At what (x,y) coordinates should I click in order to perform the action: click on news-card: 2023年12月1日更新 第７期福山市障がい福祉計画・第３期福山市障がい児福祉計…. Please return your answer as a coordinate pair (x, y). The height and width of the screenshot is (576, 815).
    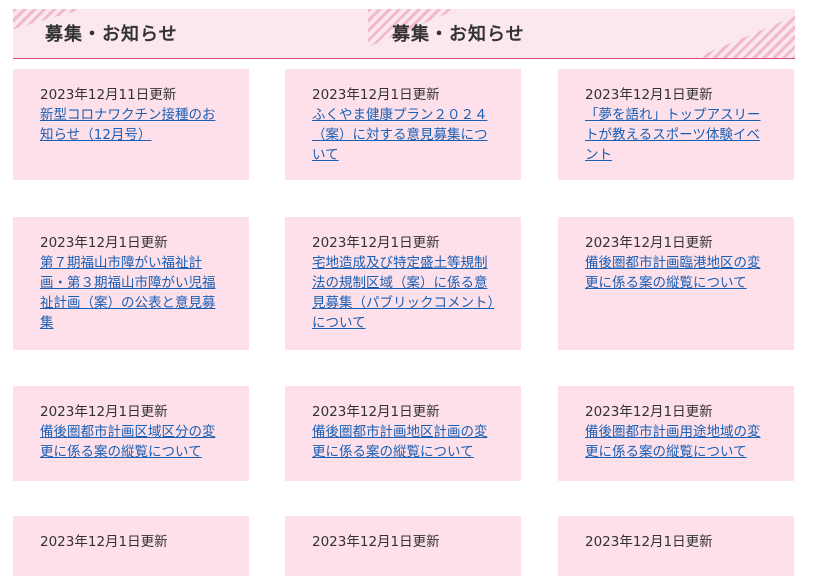
    Looking at the image, I should click on (131, 283).